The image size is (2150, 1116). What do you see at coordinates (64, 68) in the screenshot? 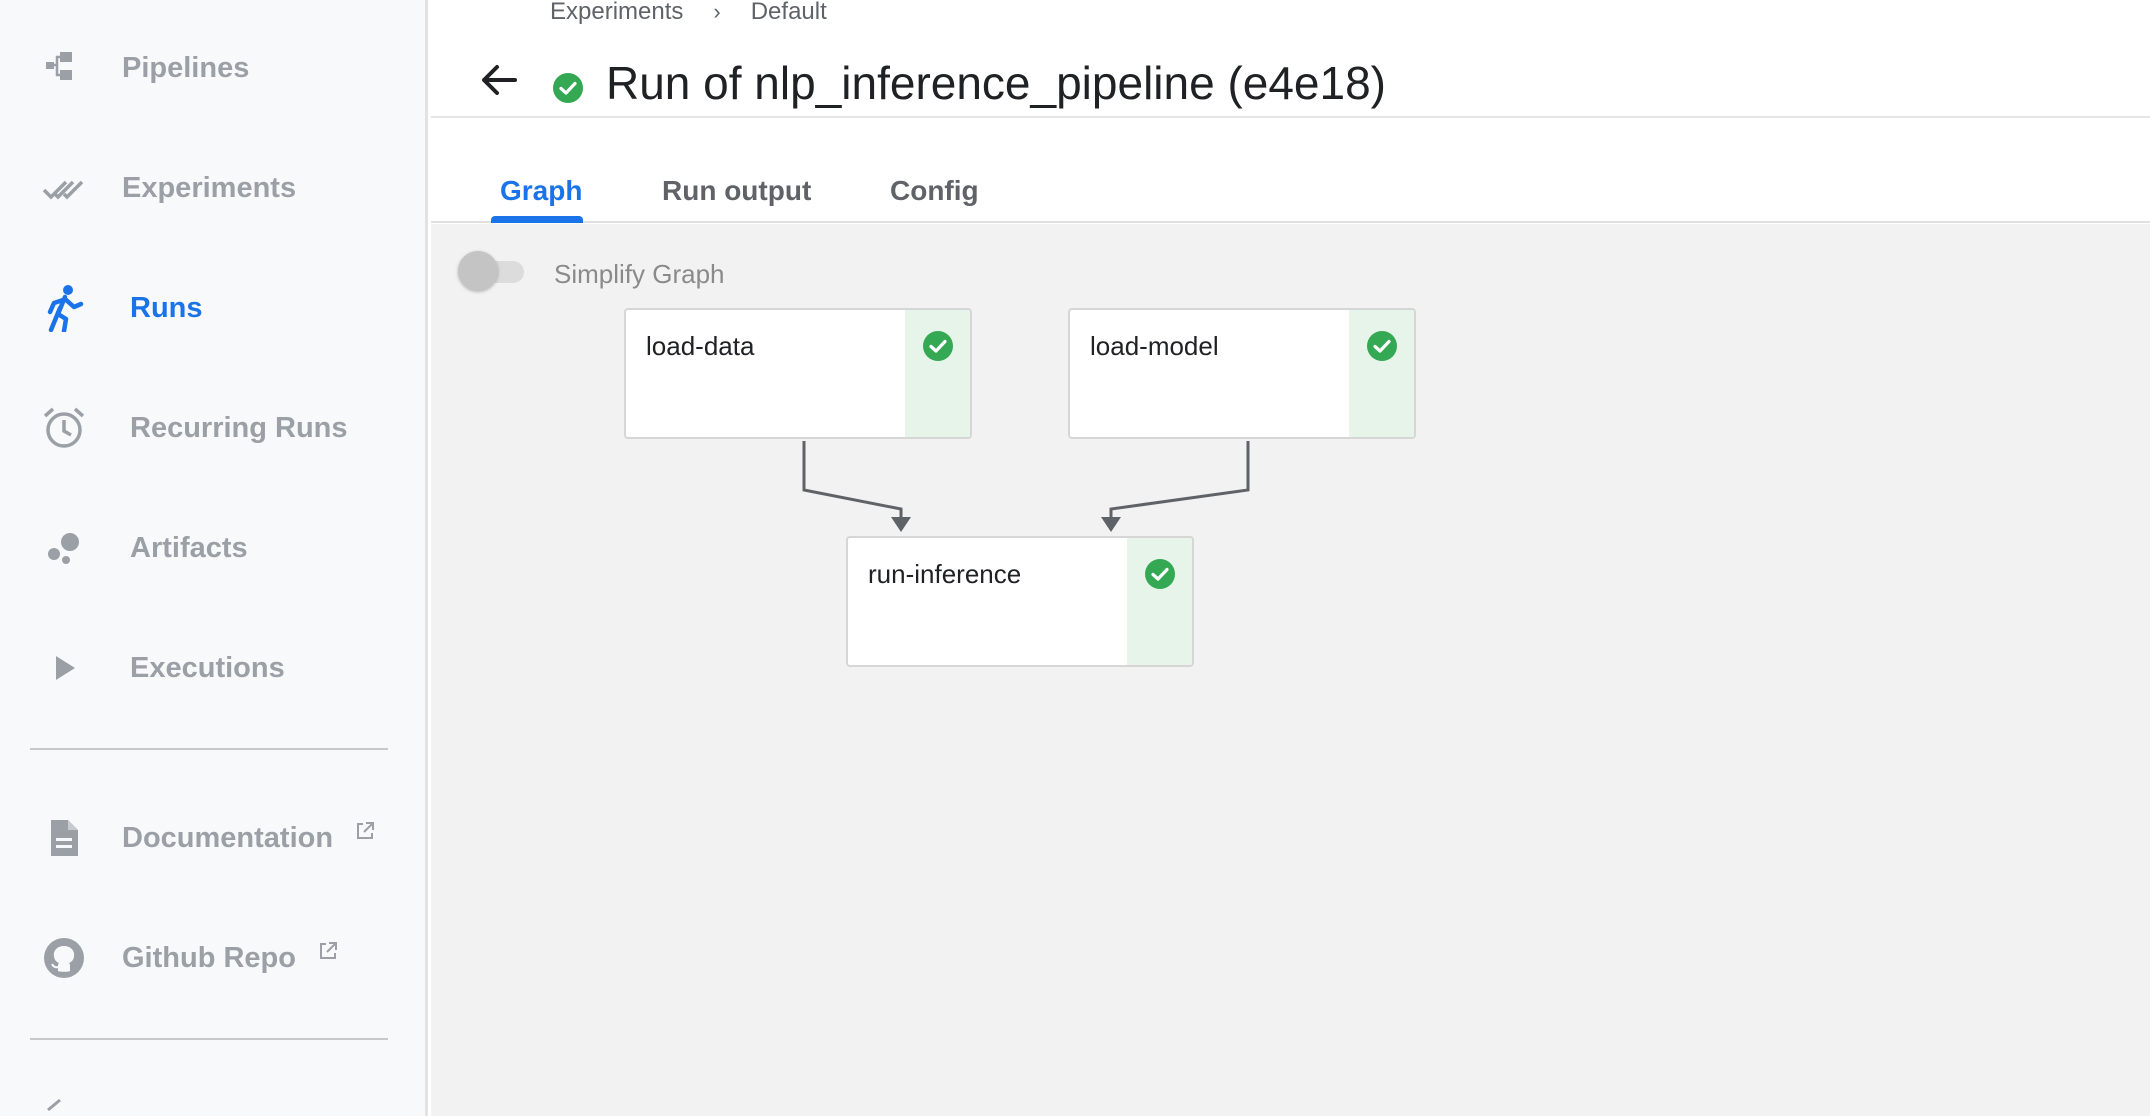
I see `pipelines-icon` at bounding box center [64, 68].